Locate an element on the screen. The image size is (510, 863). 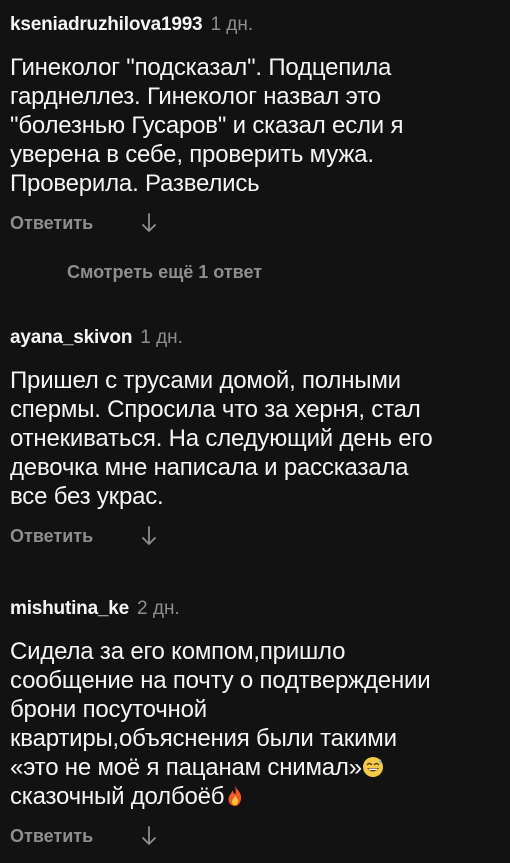
comment-line: брони посуточной is located at coordinates (108, 709).